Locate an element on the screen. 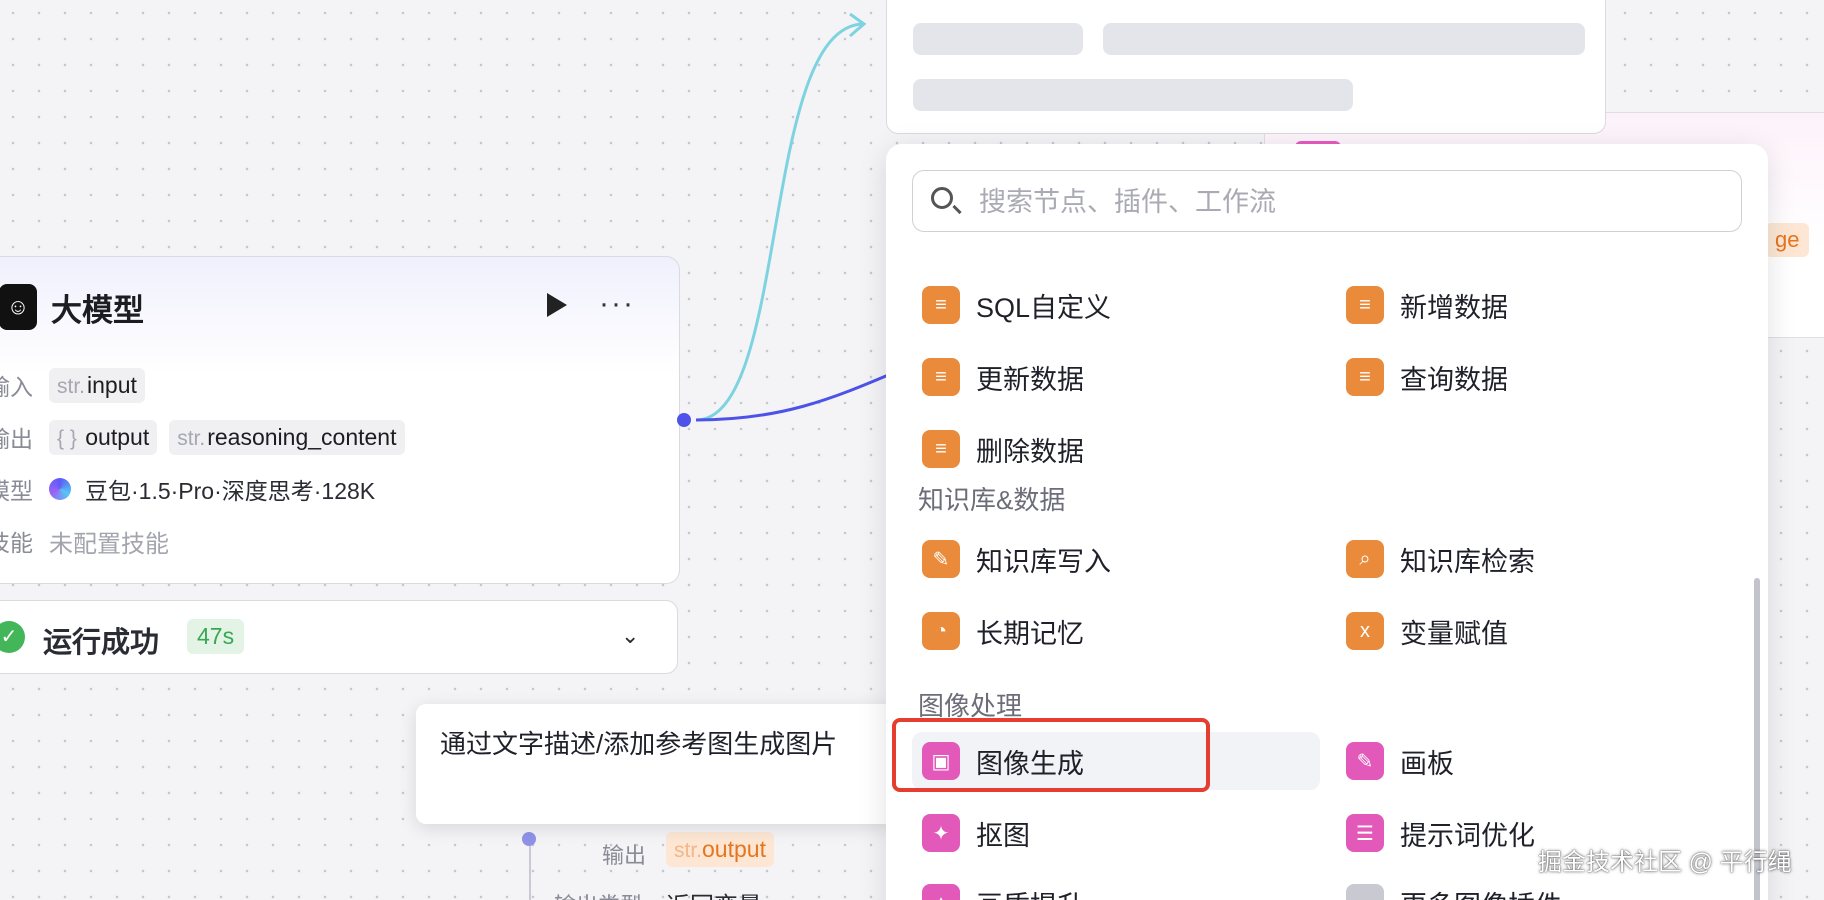 This screenshot has width=1824, height=900. memory-icon: ◔ is located at coordinates (941, 631).